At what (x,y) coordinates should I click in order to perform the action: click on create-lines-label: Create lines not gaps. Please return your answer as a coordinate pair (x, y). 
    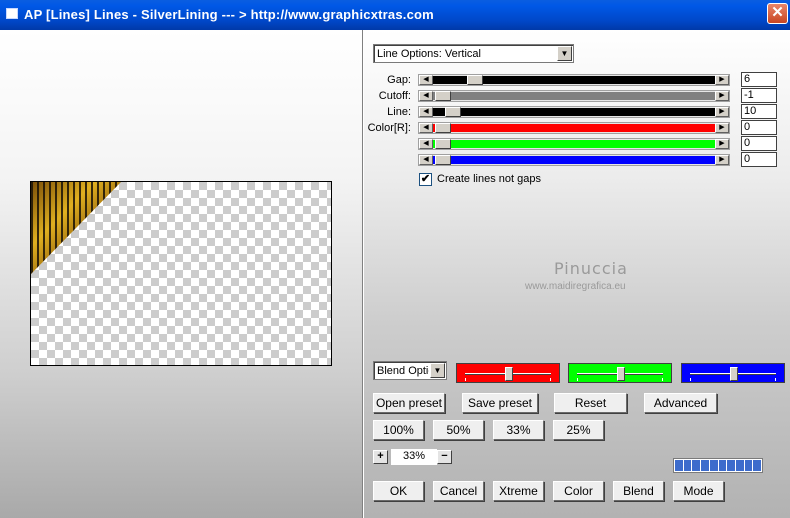
    Looking at the image, I should click on (489, 179).